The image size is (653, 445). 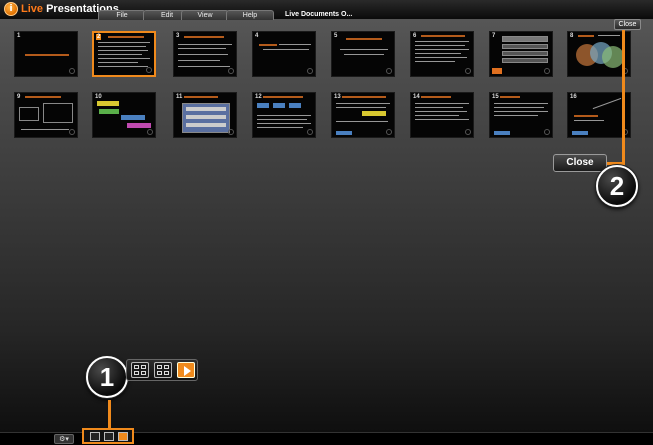 I want to click on close-callout-label: Close, so click(x=580, y=163).